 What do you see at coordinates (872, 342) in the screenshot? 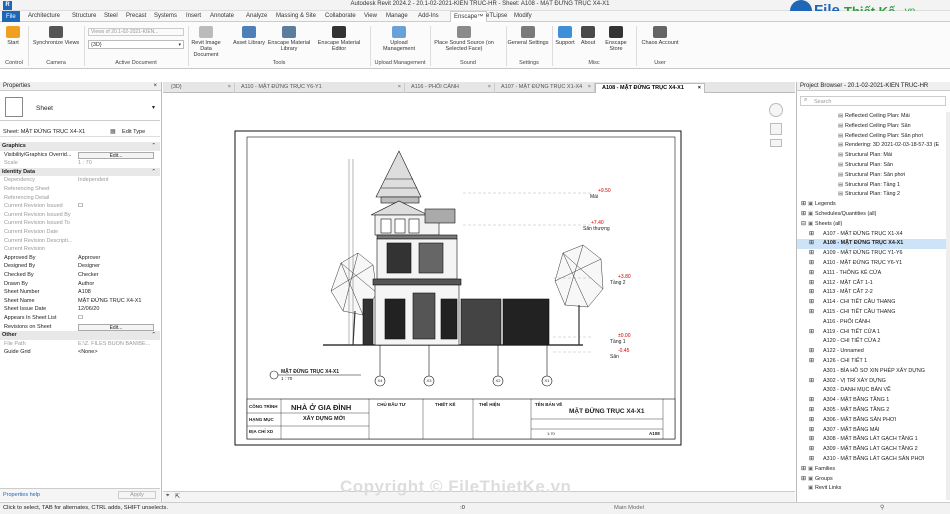
I see `browser-item: A120 - CHI TIẾT CỬA 2` at bounding box center [872, 342].